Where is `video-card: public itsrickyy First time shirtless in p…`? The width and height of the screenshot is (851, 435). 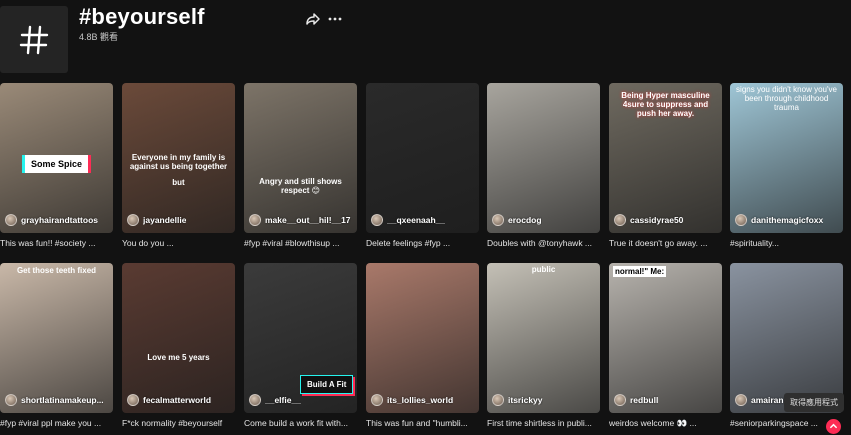 video-card: public itsrickyy First time shirtless in p… is located at coordinates (543, 345).